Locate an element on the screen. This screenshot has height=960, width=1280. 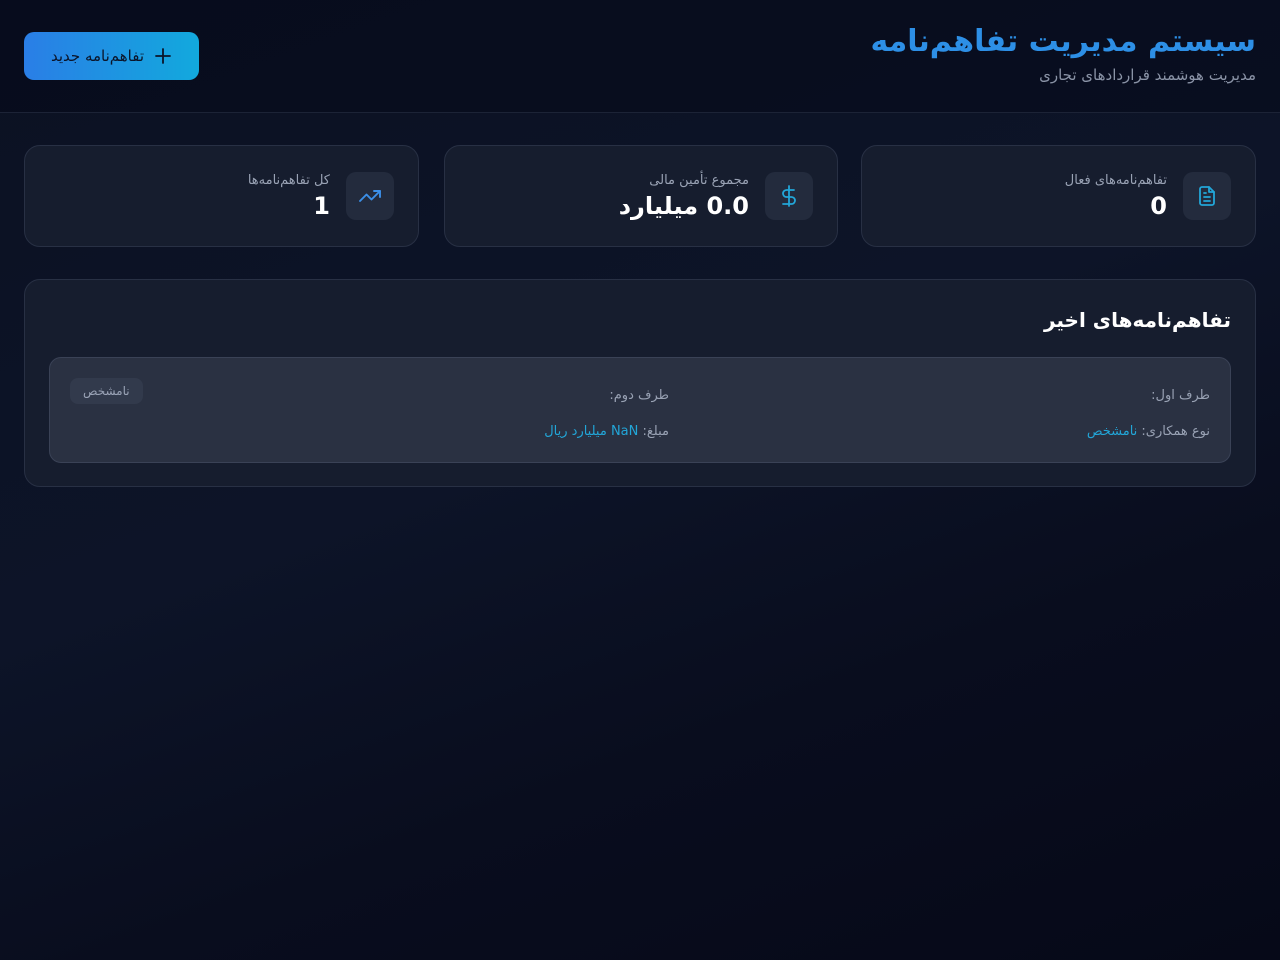
cooperation-type-label: نوع همکاری: is located at coordinates (1175, 431).